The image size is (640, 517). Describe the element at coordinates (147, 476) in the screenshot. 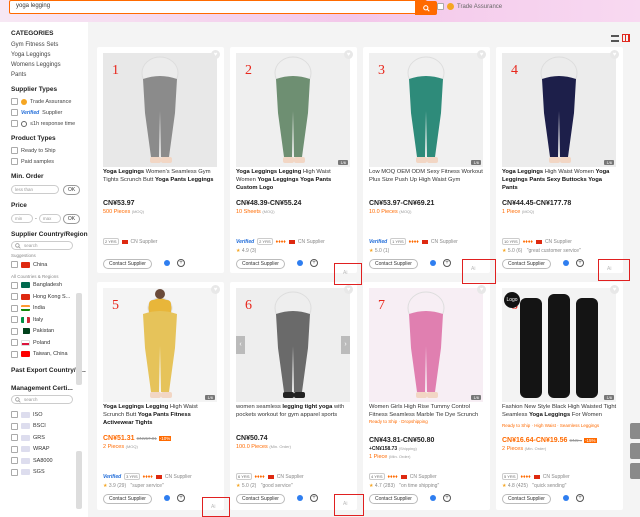

I see `supplier-info: Verified 3 YRS ♦♦♦♦ CN Supplier` at that location.